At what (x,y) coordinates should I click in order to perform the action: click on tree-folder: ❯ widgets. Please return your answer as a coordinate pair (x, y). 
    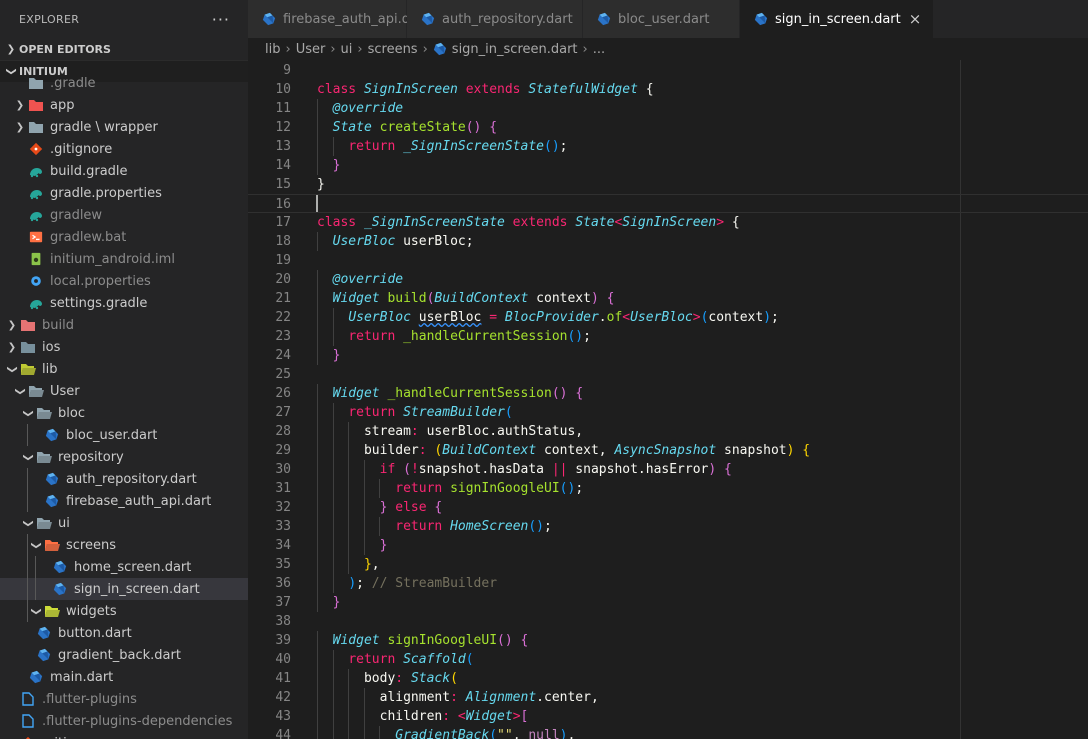
    Looking at the image, I should click on (124, 611).